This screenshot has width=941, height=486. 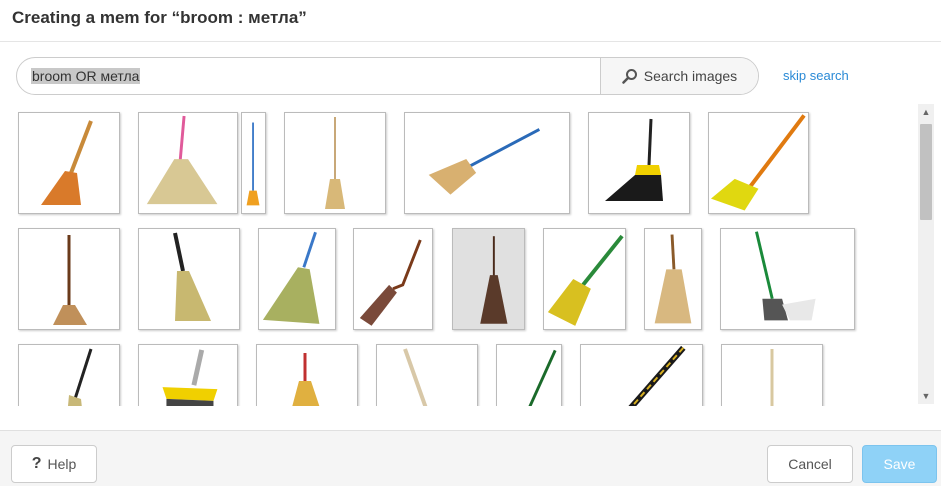 I want to click on triangle-up-icon: ▲, so click(x=926, y=112).